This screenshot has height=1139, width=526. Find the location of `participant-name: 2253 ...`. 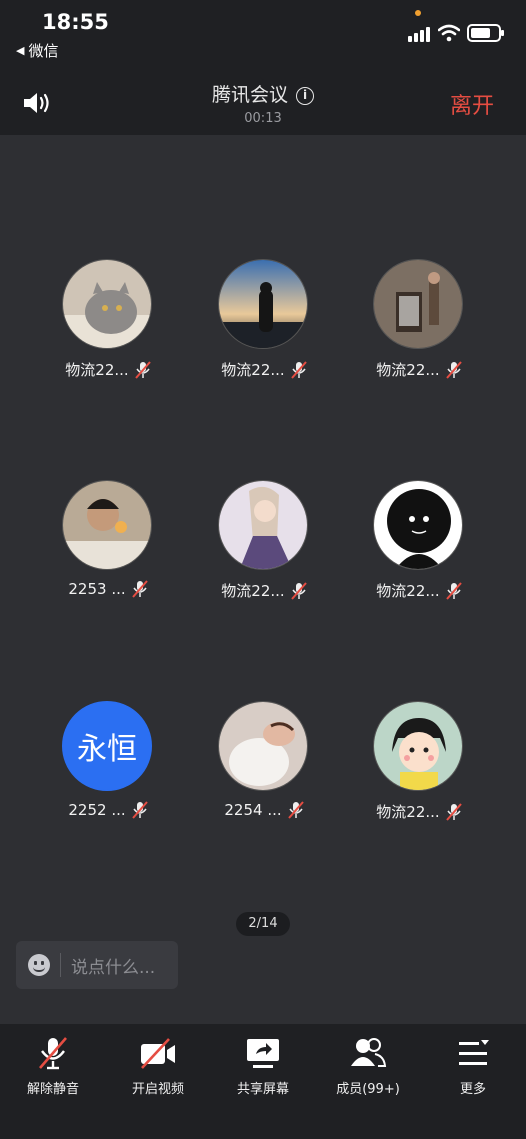

participant-name: 2253 ... is located at coordinates (97, 589).